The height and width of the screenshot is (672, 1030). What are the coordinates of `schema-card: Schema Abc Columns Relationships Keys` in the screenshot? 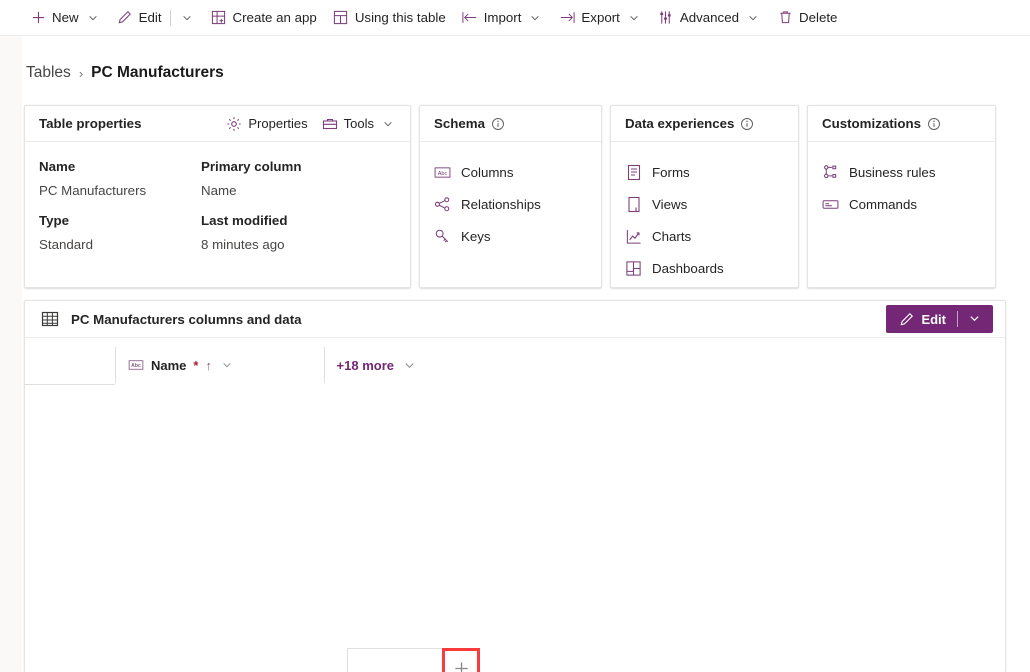 It's located at (510, 196).